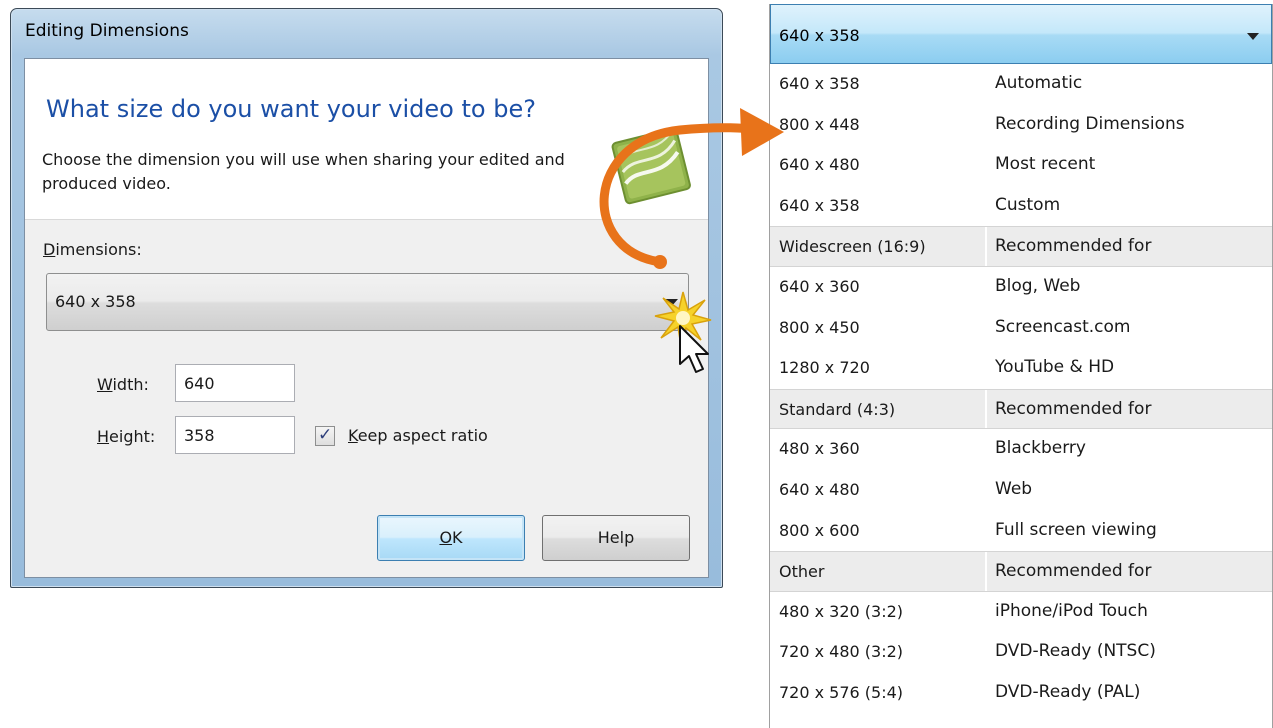  What do you see at coordinates (1039, 83) in the screenshot?
I see `option-description: Automatic` at bounding box center [1039, 83].